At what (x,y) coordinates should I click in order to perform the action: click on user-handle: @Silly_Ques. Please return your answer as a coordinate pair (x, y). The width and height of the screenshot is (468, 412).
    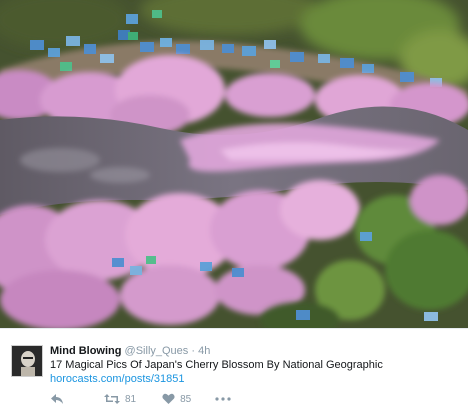
    Looking at the image, I should click on (157, 351).